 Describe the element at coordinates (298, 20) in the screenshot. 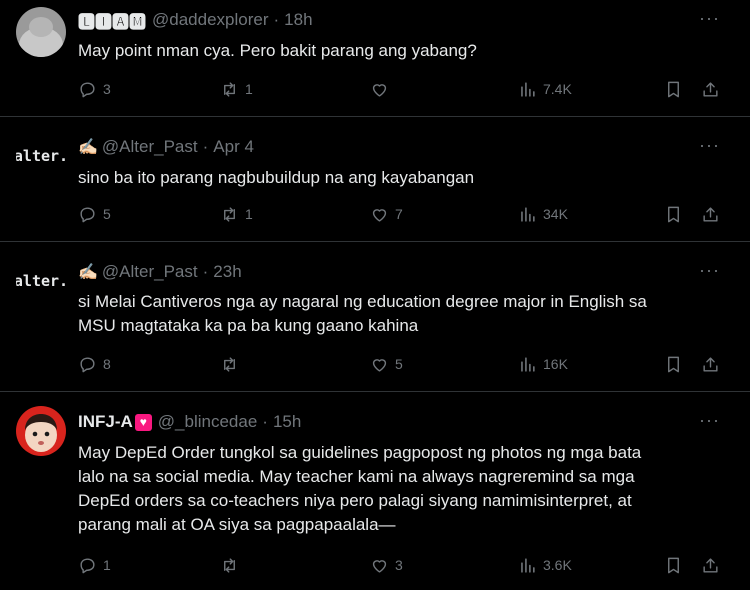

I see `timestamp: 18h` at that location.